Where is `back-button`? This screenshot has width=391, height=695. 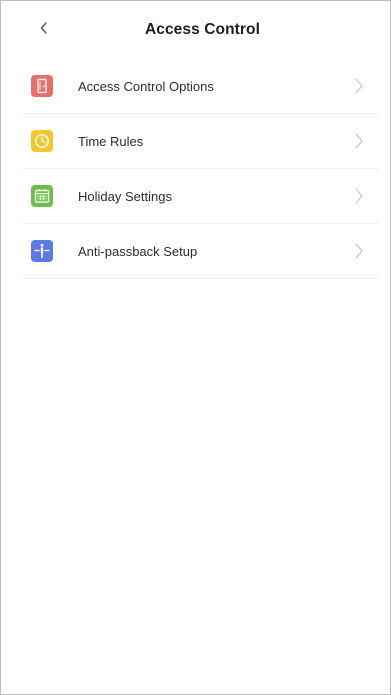
back-button is located at coordinates (44, 30).